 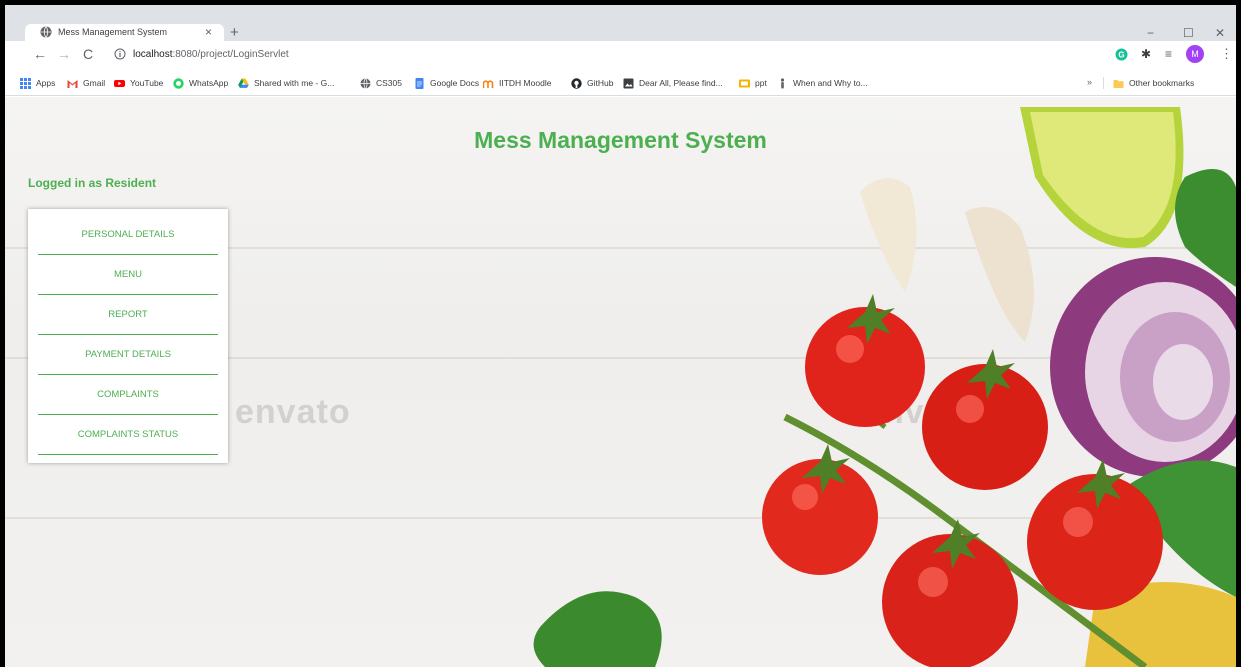 I want to click on bookmark-cs305: CS305, so click(x=381, y=83).